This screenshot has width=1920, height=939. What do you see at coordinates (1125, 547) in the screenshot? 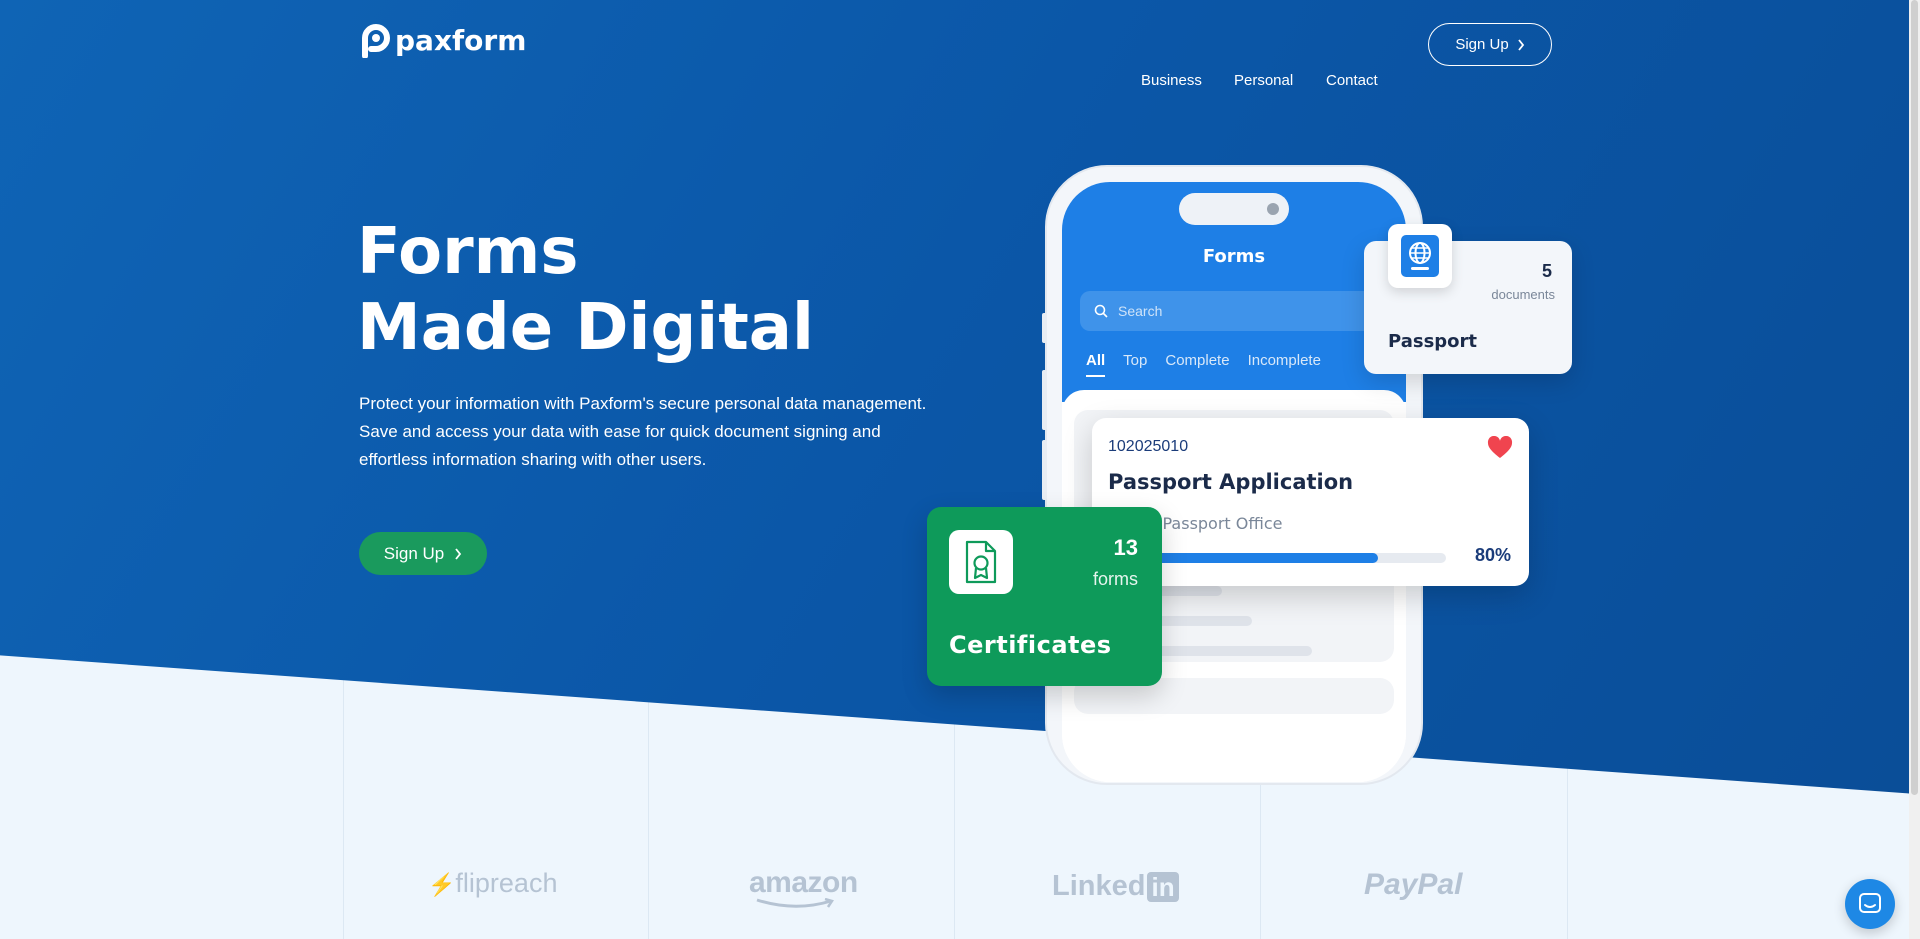
I see `certificates-count: 13` at bounding box center [1125, 547].